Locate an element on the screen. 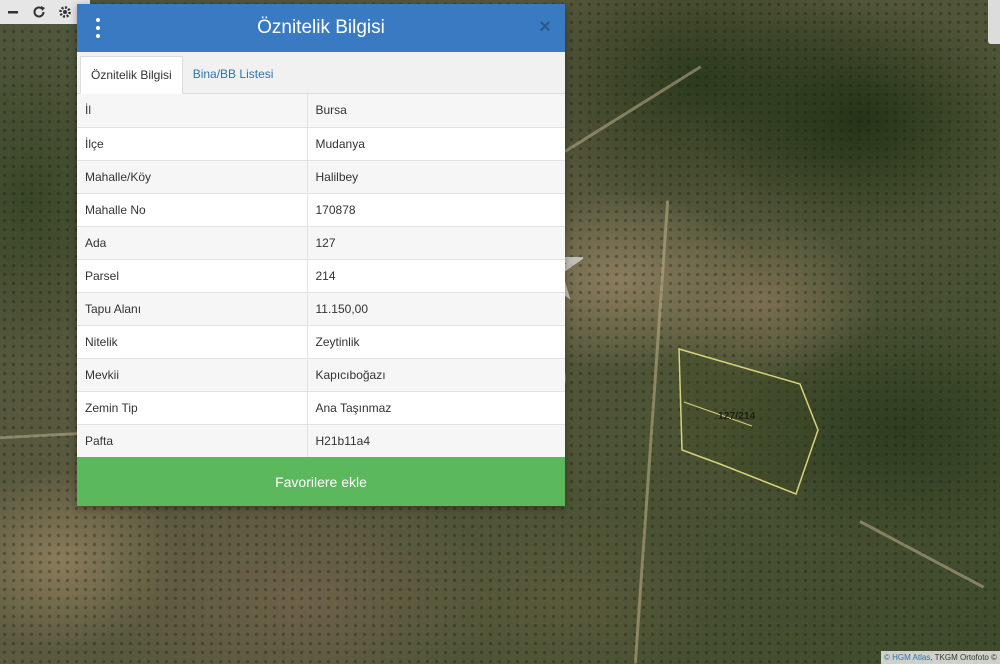  table-row: İl Bursa is located at coordinates (321, 110).